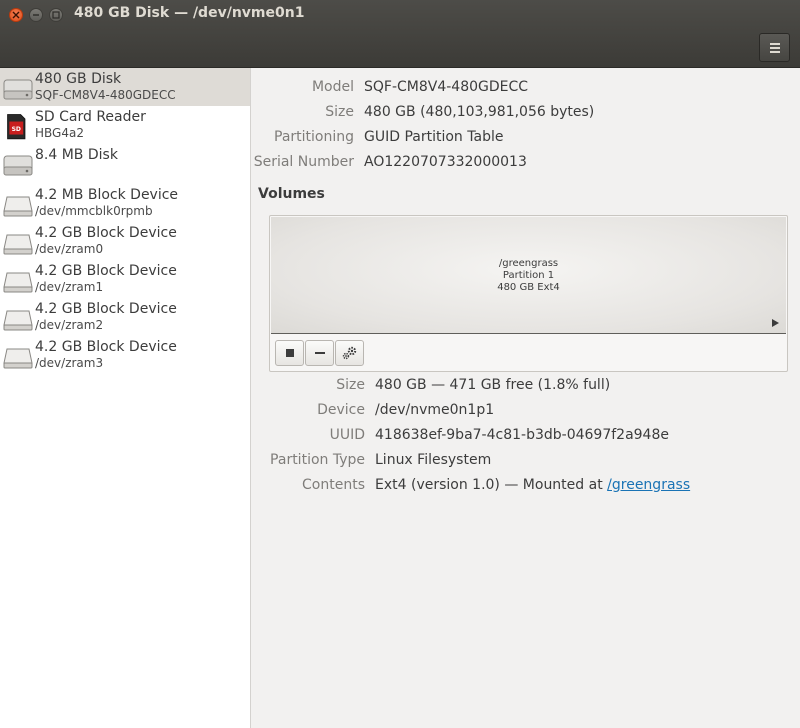 The width and height of the screenshot is (800, 728). I want to click on model-label: Model, so click(332, 87).